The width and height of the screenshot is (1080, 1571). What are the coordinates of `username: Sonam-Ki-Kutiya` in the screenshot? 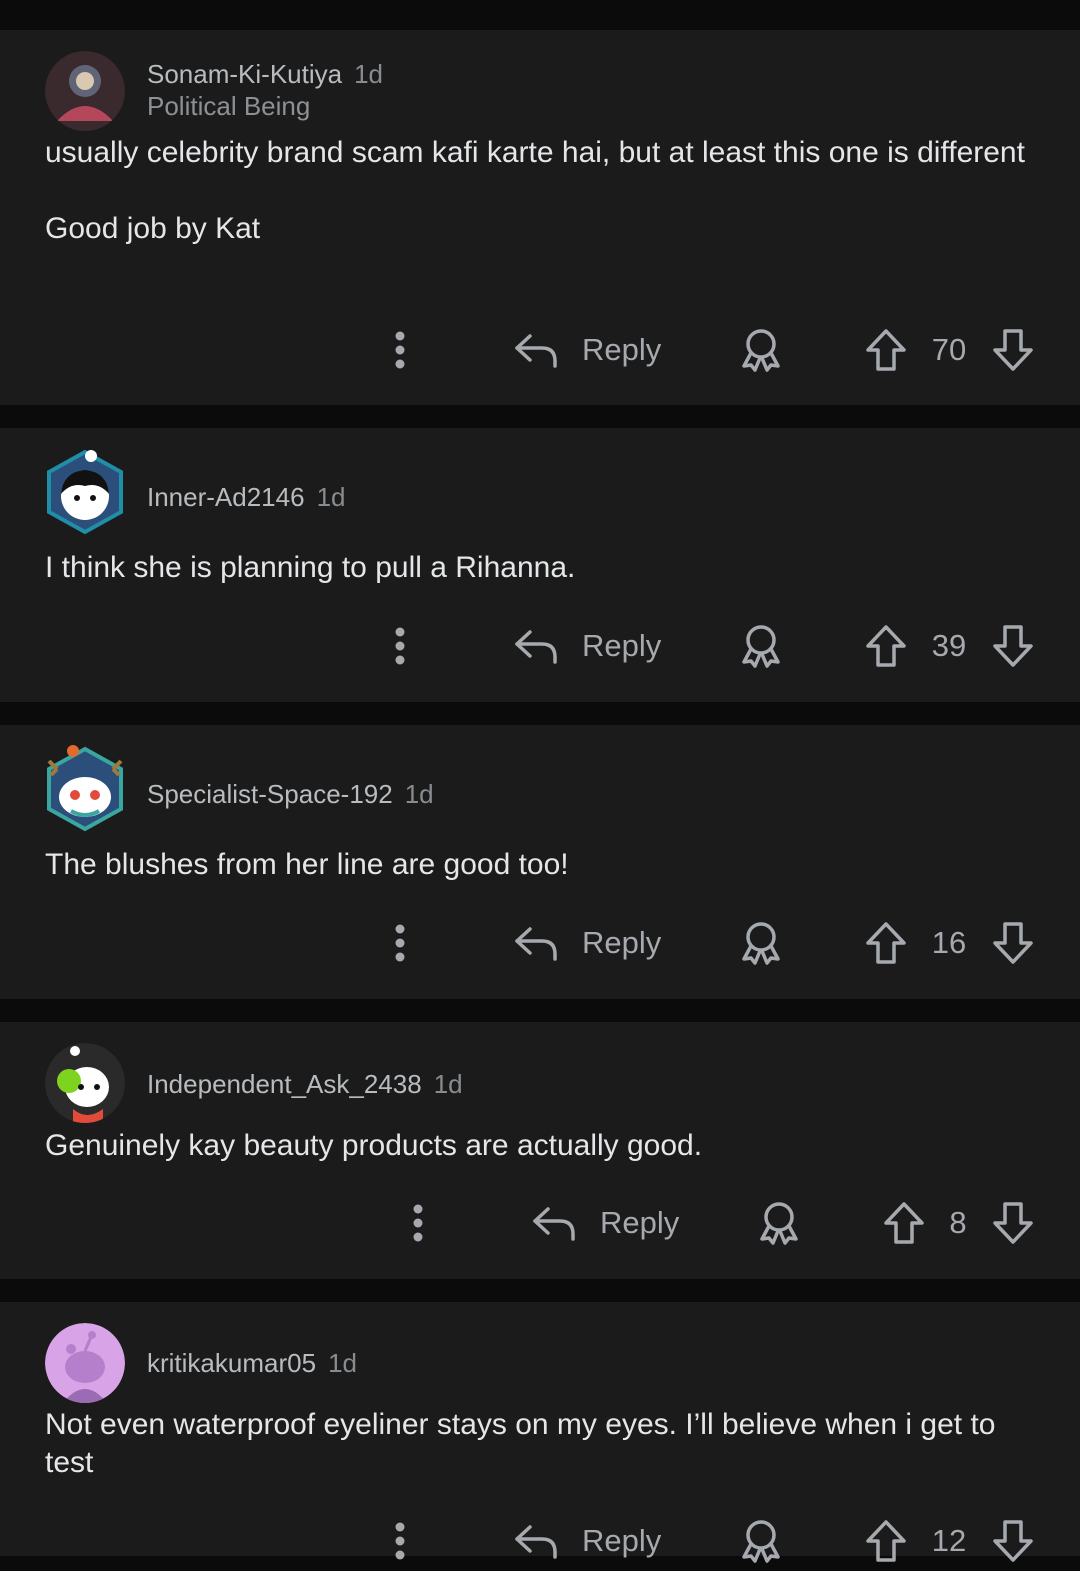 It's located at (244, 74).